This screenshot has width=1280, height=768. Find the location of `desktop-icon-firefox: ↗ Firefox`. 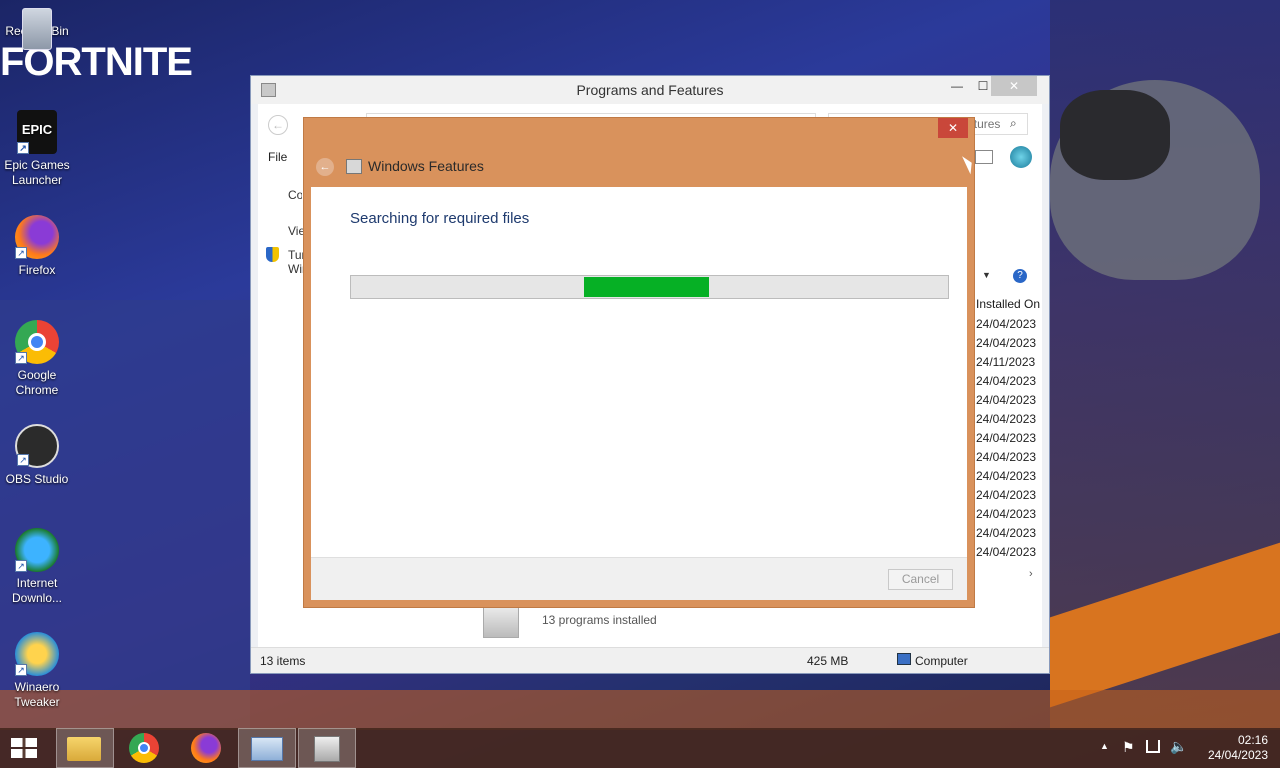

desktop-icon-firefox: ↗ Firefox is located at coordinates (37, 246).